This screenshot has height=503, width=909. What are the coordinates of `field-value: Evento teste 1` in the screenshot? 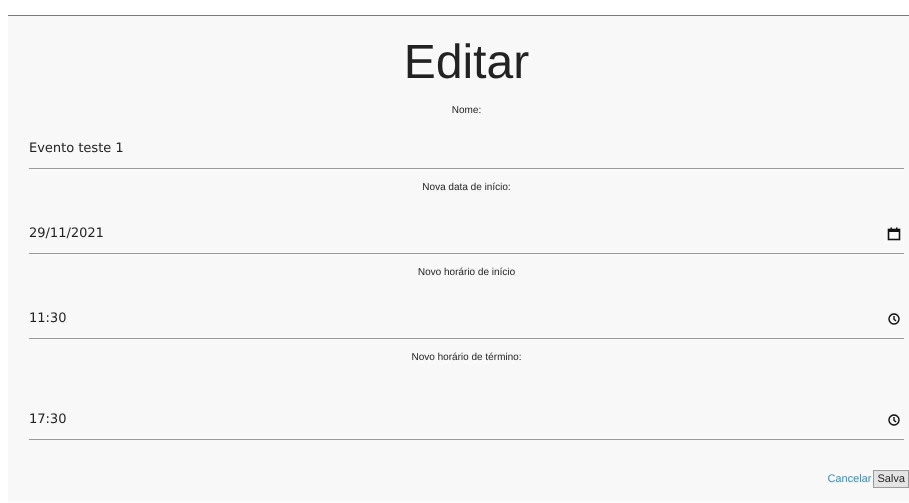 It's located at (77, 148).